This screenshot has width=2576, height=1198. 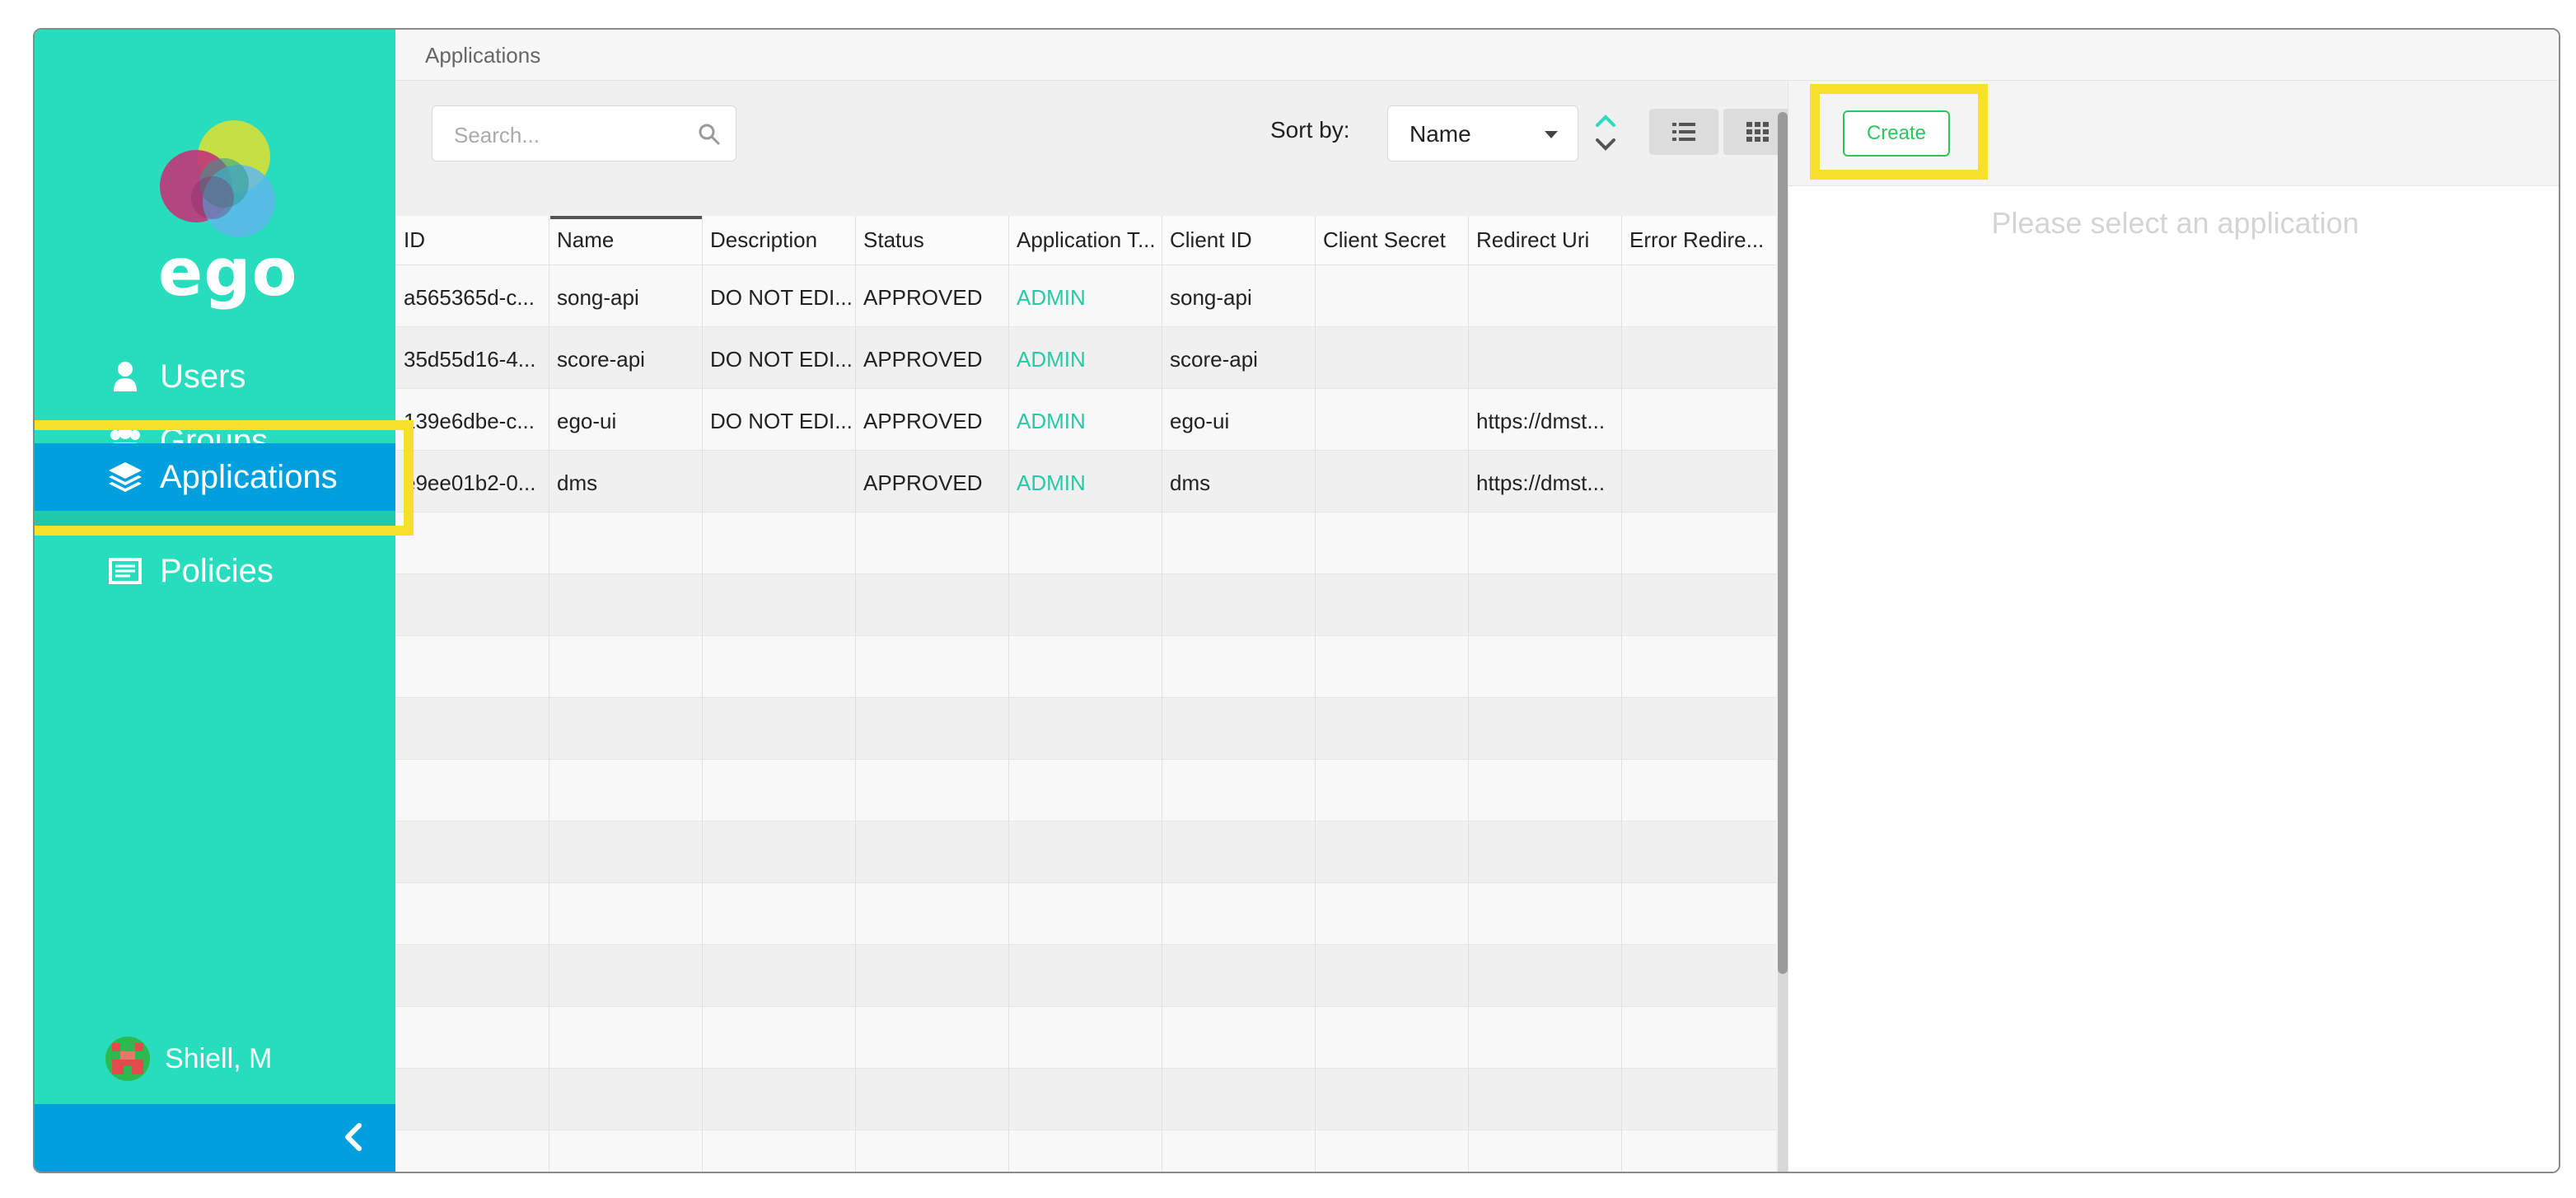 I want to click on column-header-client-secret: Client Secret, so click(x=1391, y=240).